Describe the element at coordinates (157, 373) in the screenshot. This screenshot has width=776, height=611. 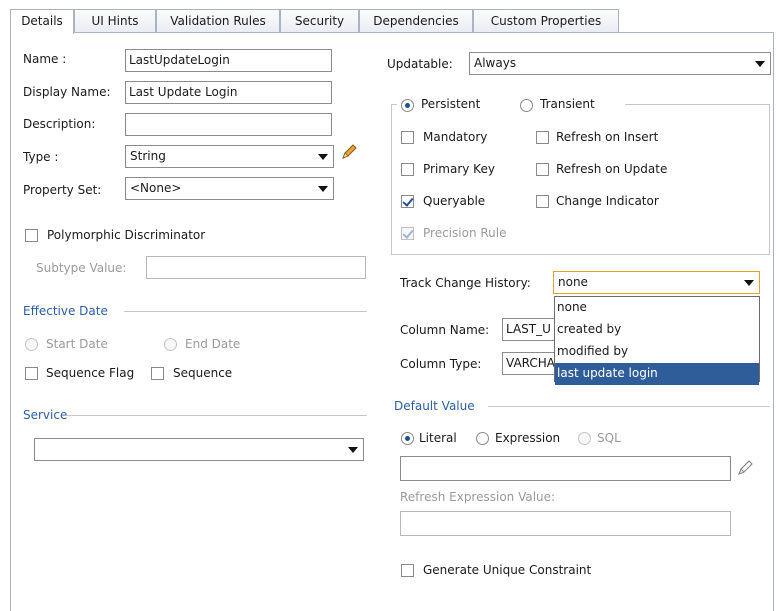
I see `sequence-checkbox` at that location.